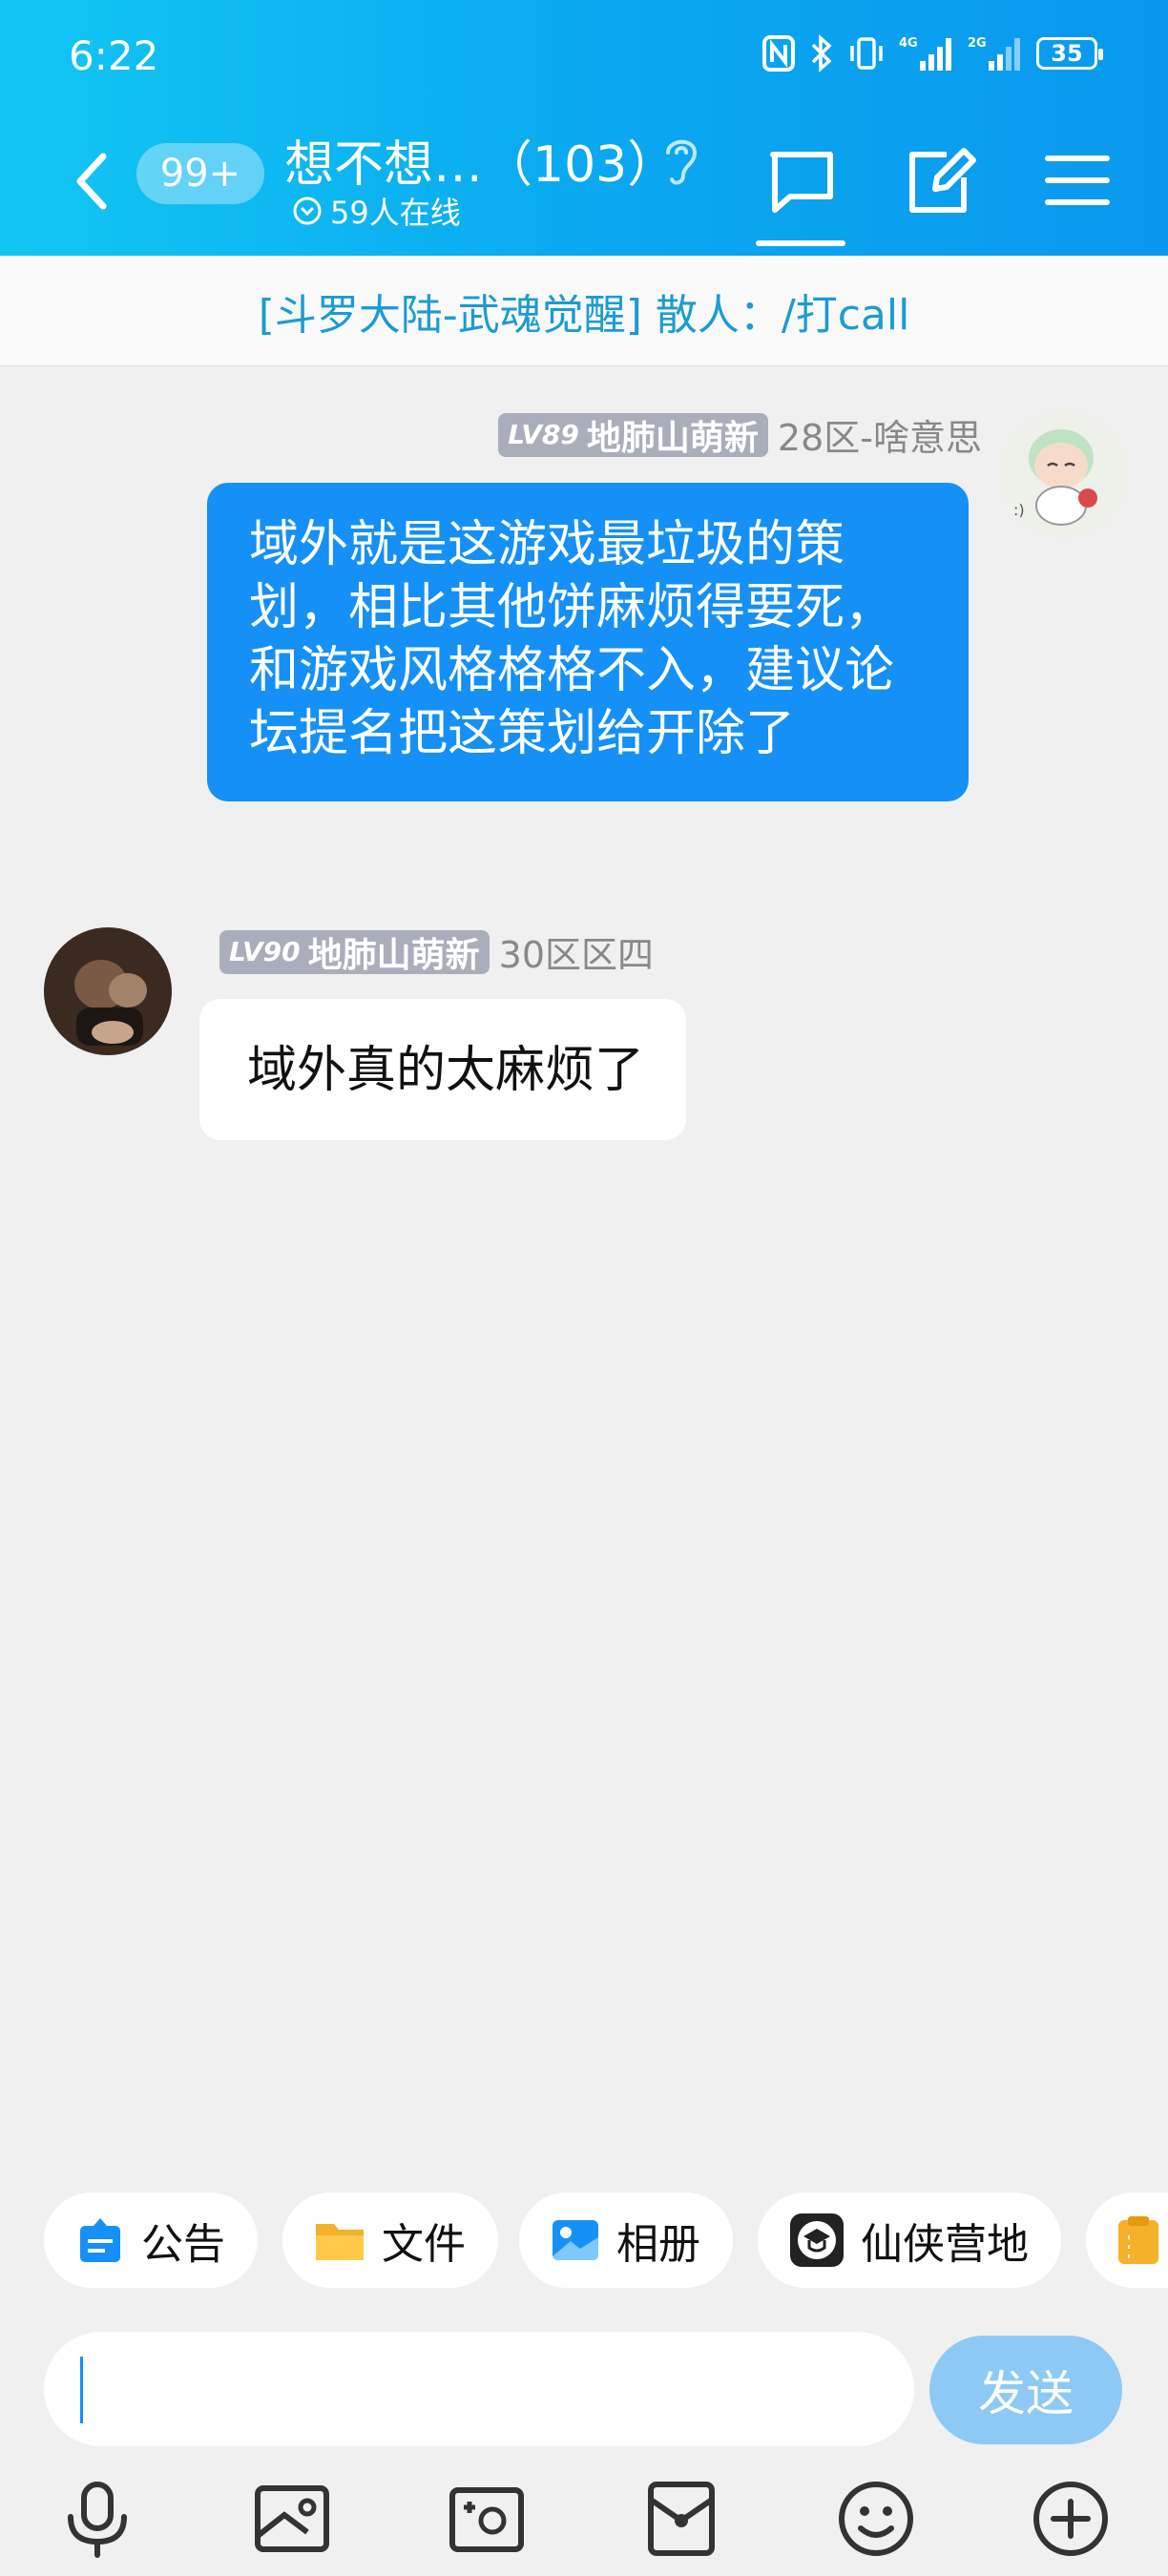  I want to click on level-text: LV90, so click(265, 951).